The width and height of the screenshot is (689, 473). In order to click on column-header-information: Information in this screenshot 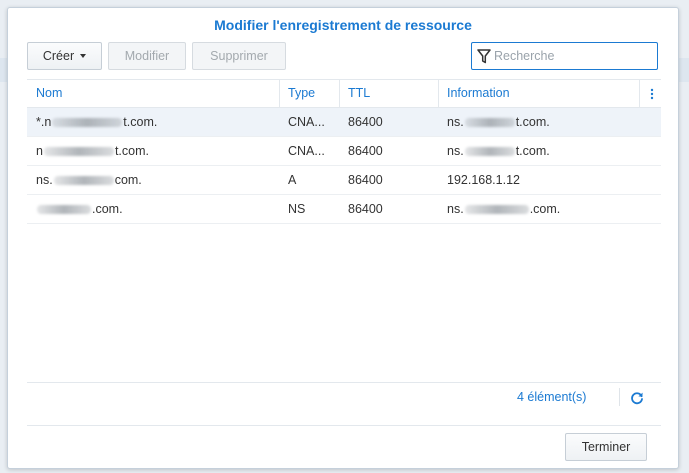, I will do `click(538, 93)`.